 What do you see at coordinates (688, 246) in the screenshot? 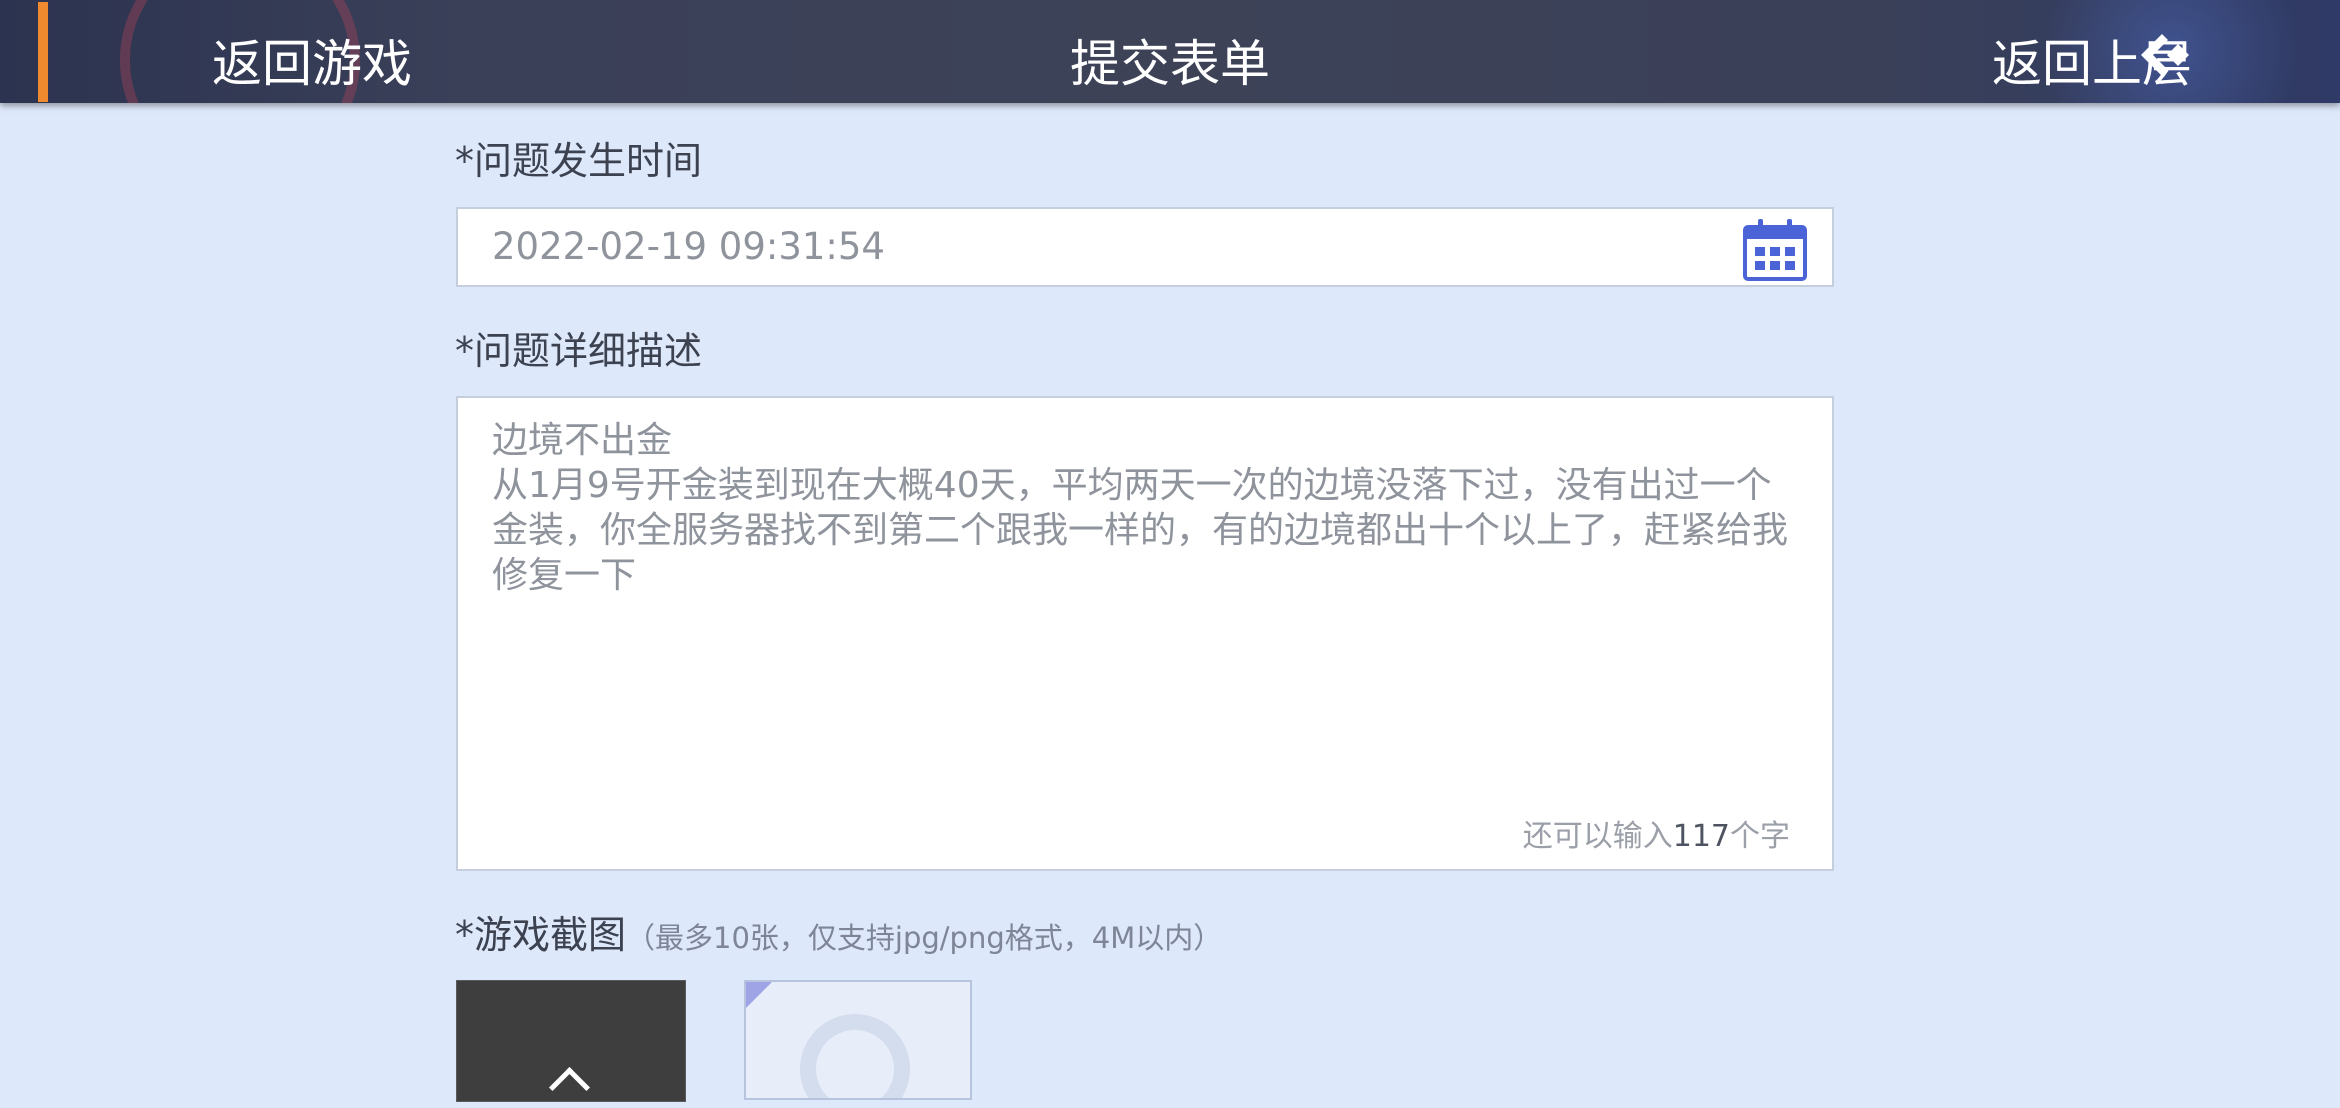
I see `time-value: 2022-02-19 09:31:54` at bounding box center [688, 246].